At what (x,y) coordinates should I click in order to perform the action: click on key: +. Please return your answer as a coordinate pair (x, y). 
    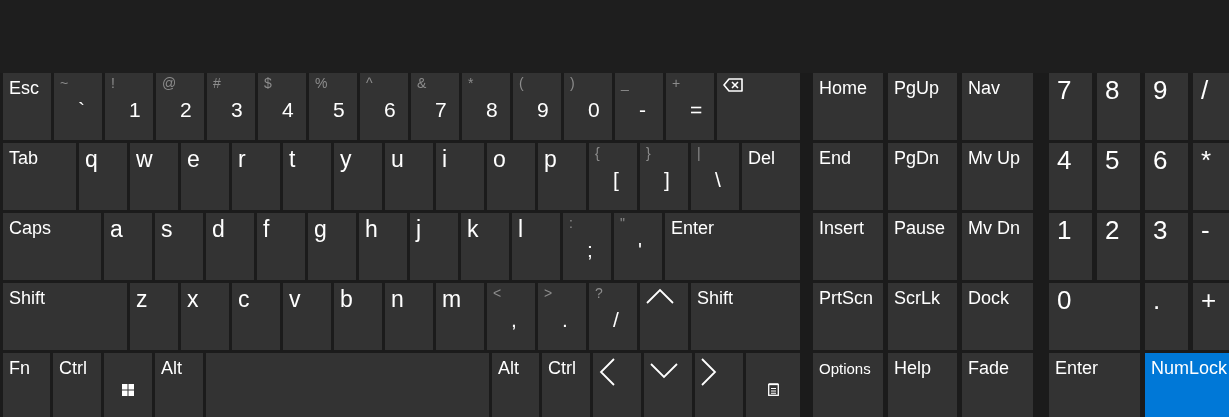
    Looking at the image, I should click on (1211, 316).